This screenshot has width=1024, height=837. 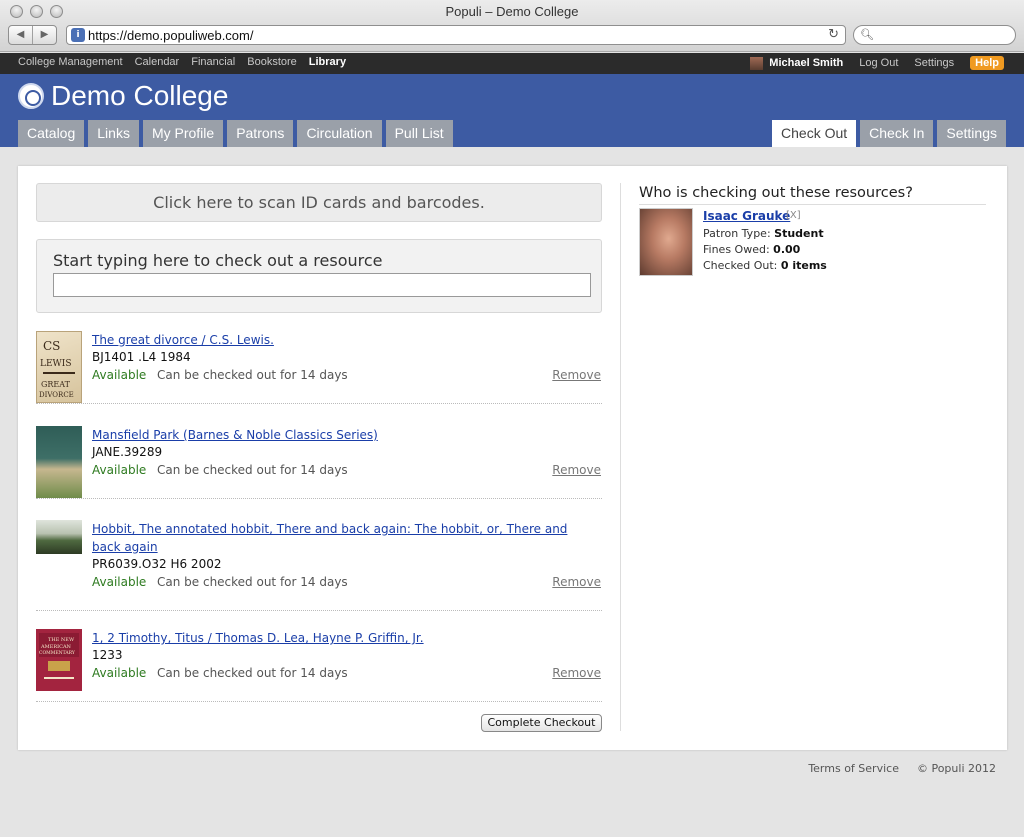 What do you see at coordinates (833, 34) in the screenshot?
I see `reload-icon: ↻` at bounding box center [833, 34].